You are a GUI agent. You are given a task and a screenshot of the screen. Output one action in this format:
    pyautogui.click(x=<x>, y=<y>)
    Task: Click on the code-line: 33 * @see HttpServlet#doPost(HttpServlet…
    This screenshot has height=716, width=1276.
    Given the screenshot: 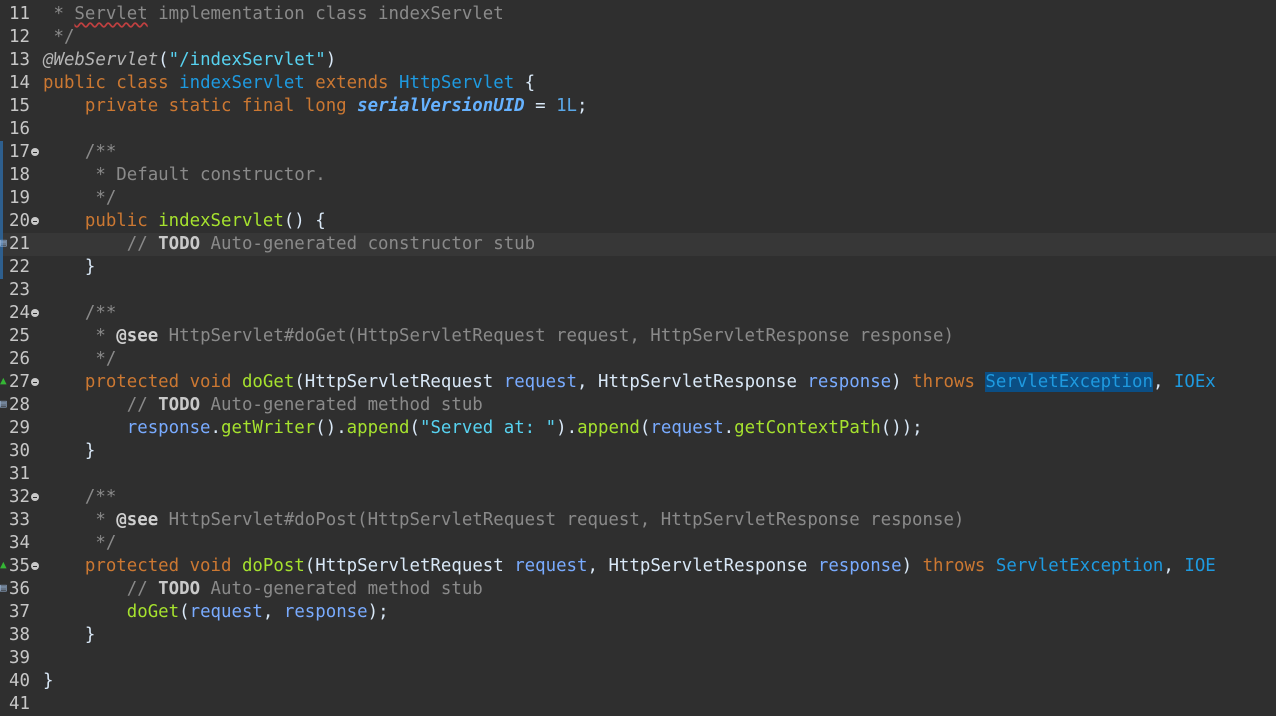 What is the action you would take?
    pyautogui.click(x=638, y=520)
    